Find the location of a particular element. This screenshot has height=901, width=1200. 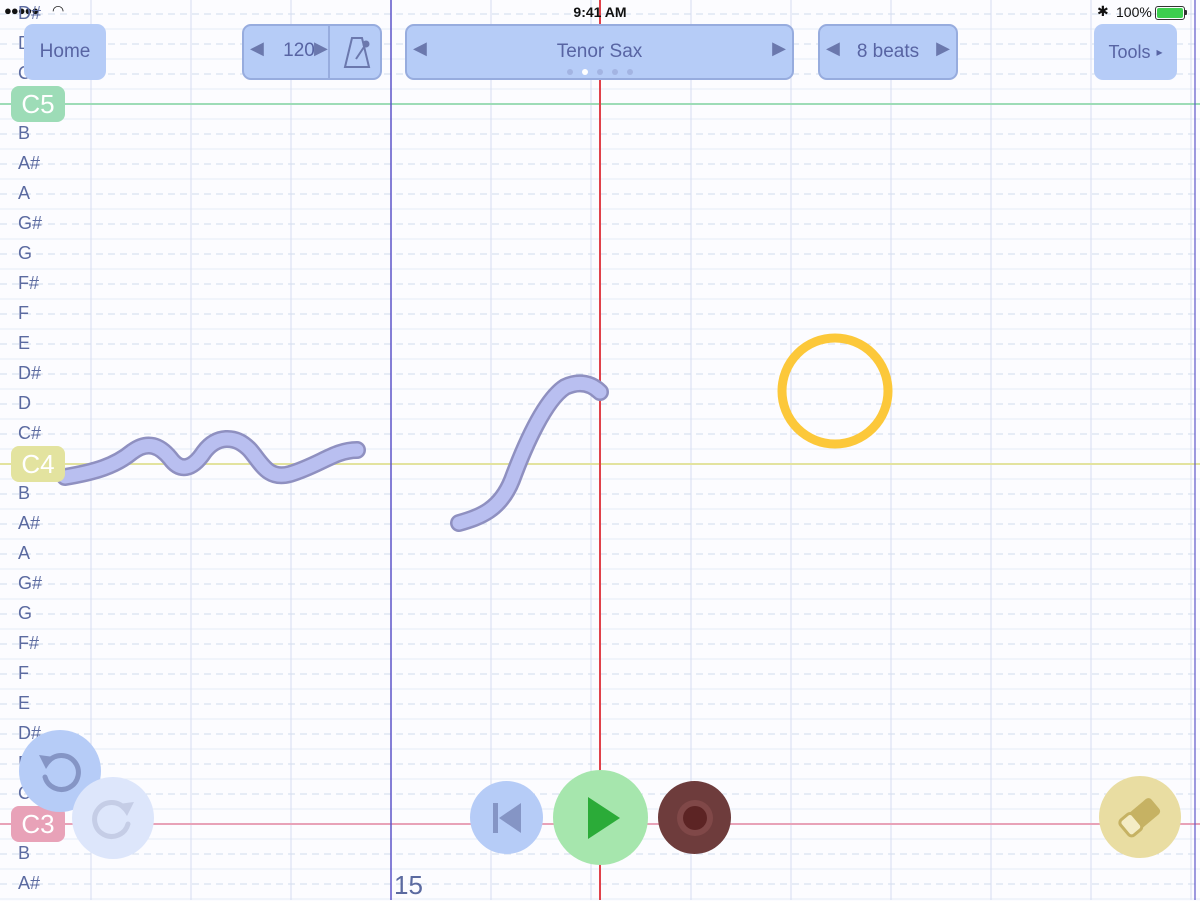

record-button is located at coordinates (694, 817).